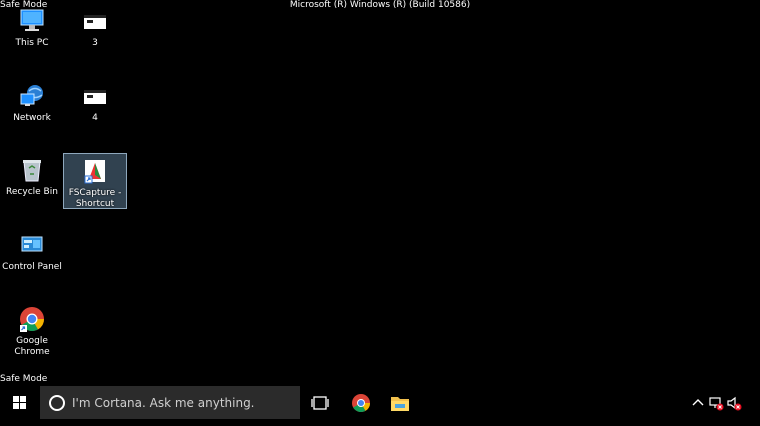 This screenshot has width=760, height=426. I want to click on recycle-bin-icon, so click(32, 170).